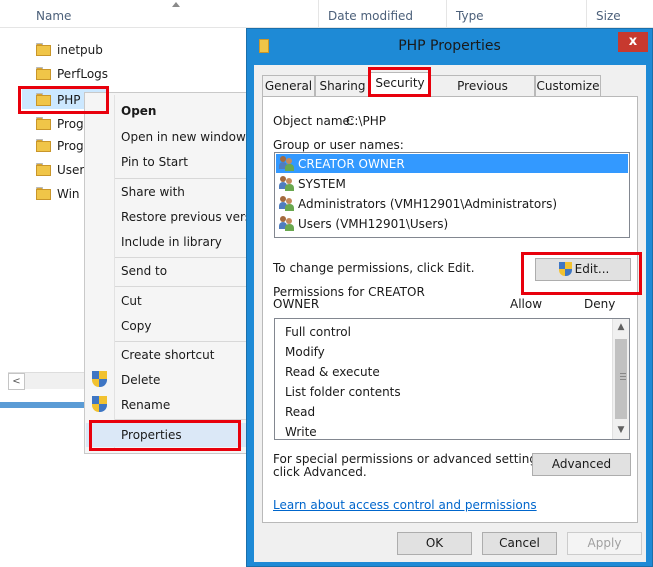 The width and height of the screenshot is (653, 567). I want to click on permissions-scrollbar: ▲ ▼, so click(620, 379).